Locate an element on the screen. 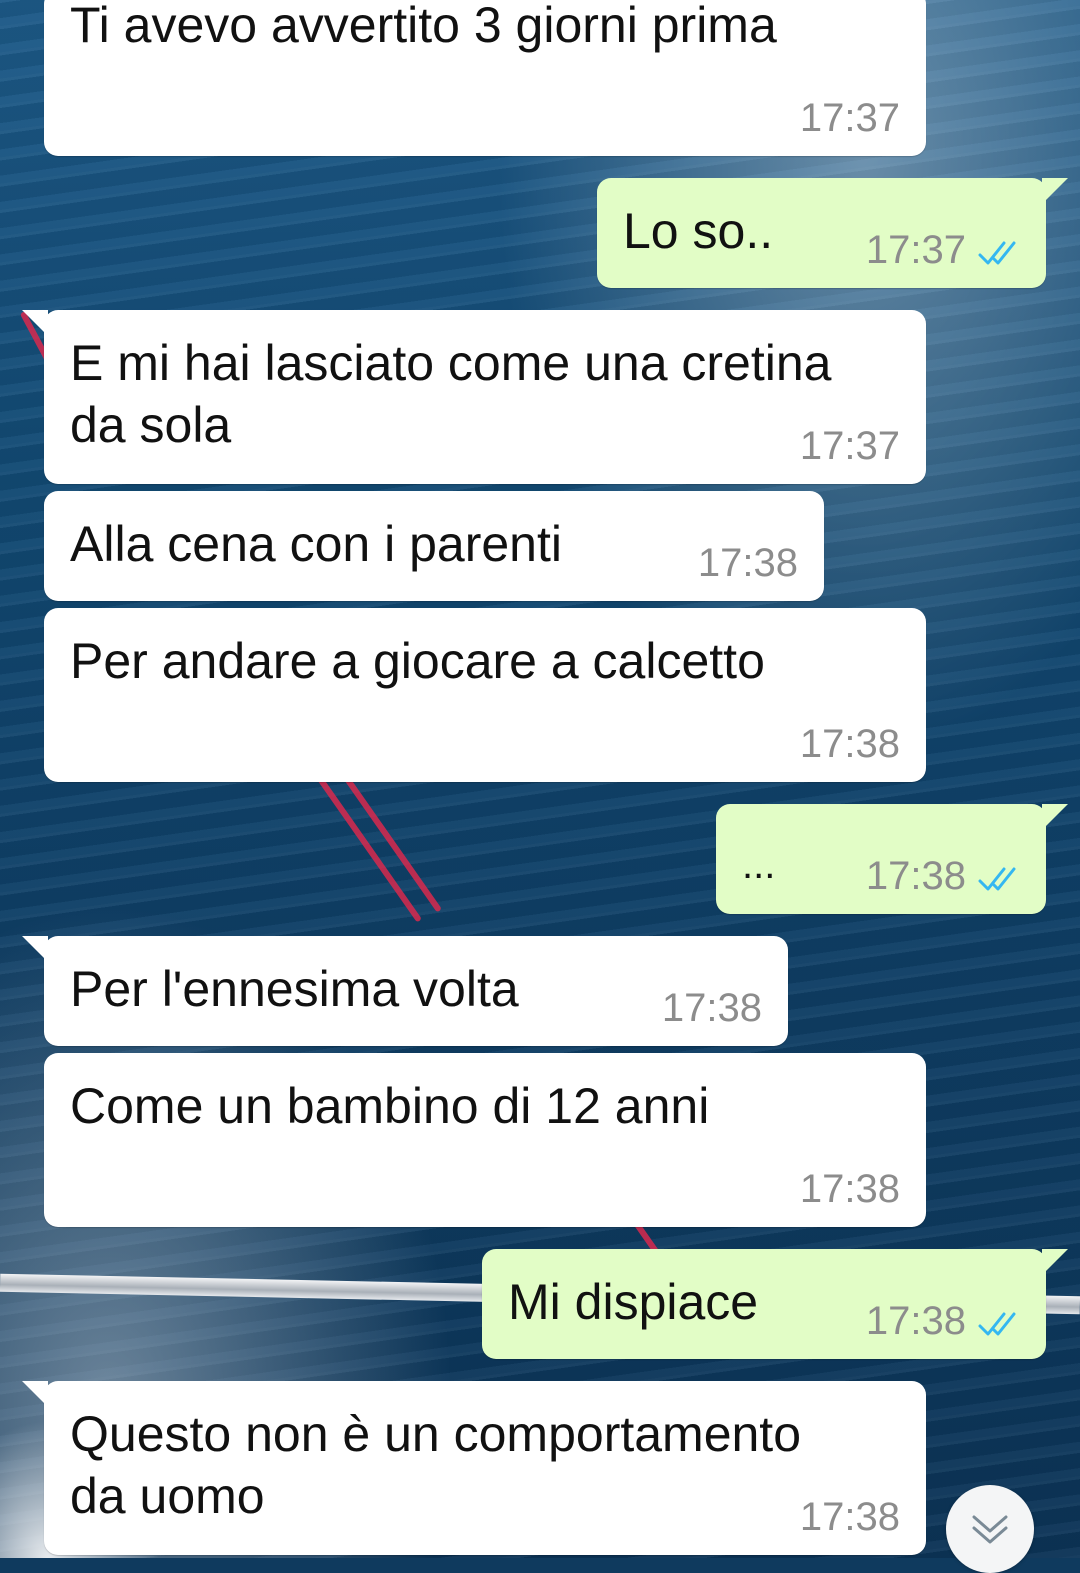 The width and height of the screenshot is (1080, 1573). double-chevron-down-icon is located at coordinates (990, 1529).